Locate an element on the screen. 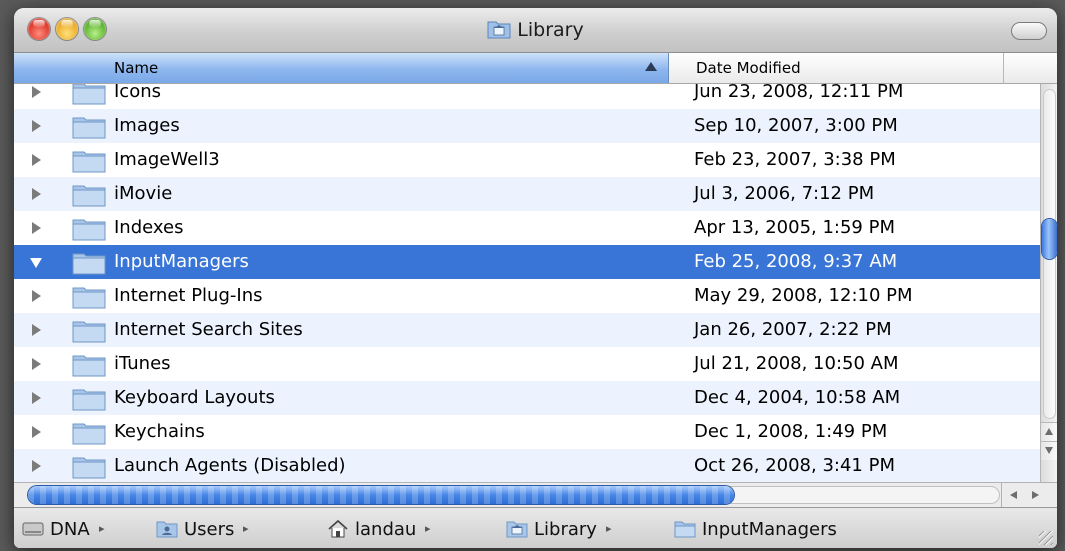 The image size is (1065, 551). hard-drive-icon is located at coordinates (33, 531).